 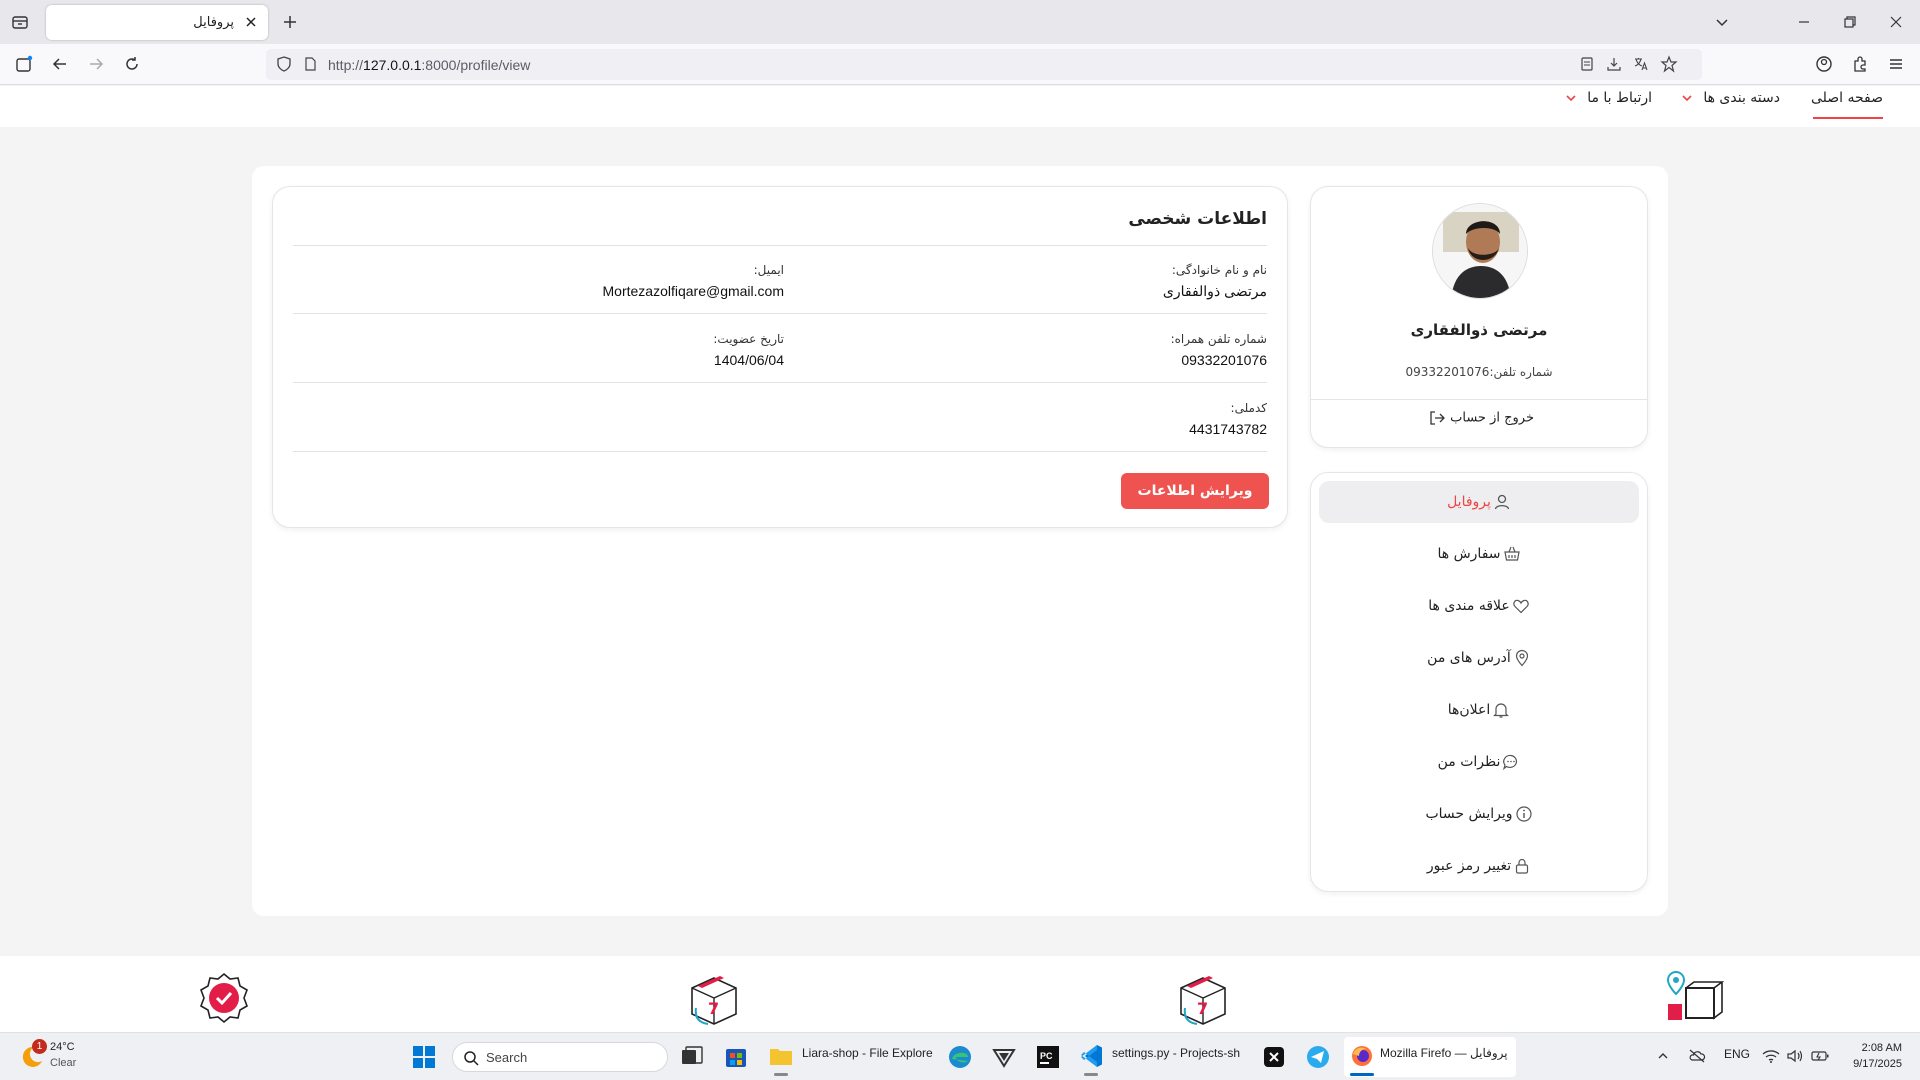 I want to click on menu-item-label: سفارش ها, so click(x=1469, y=554).